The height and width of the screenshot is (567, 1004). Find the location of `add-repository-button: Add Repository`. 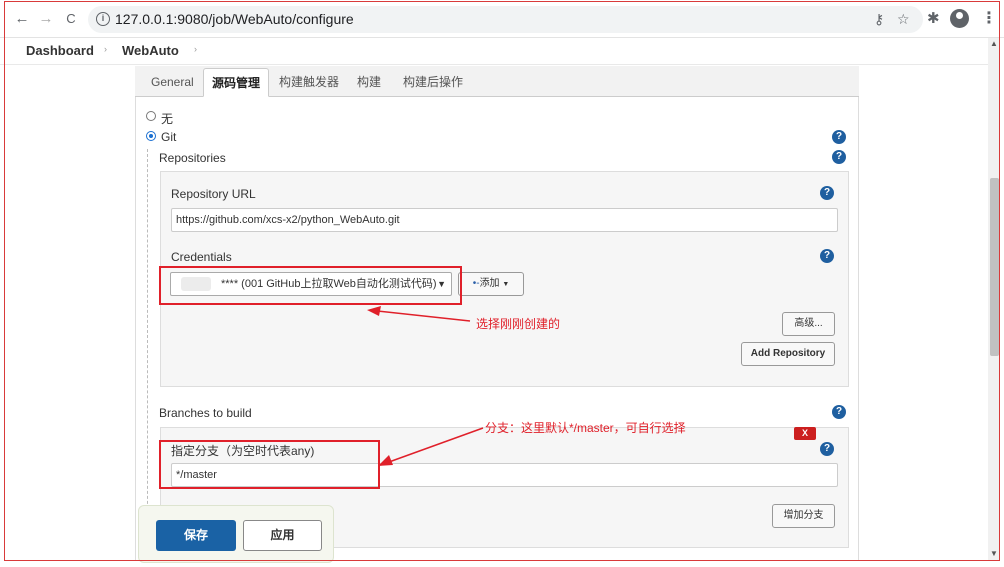

add-repository-button: Add Repository is located at coordinates (788, 354).